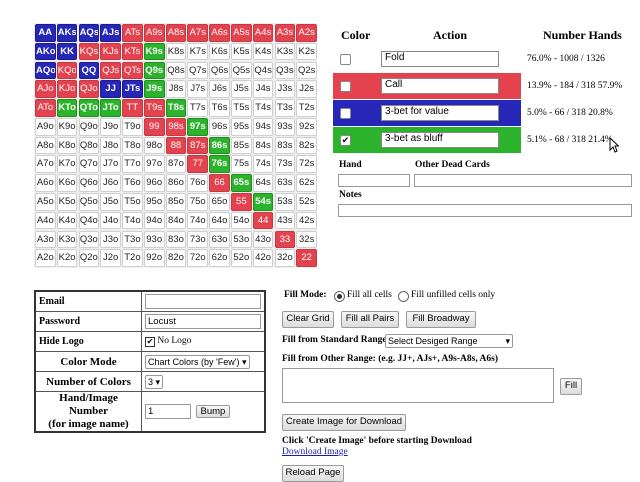  I want to click on hand-cell: T6o, so click(132, 183).